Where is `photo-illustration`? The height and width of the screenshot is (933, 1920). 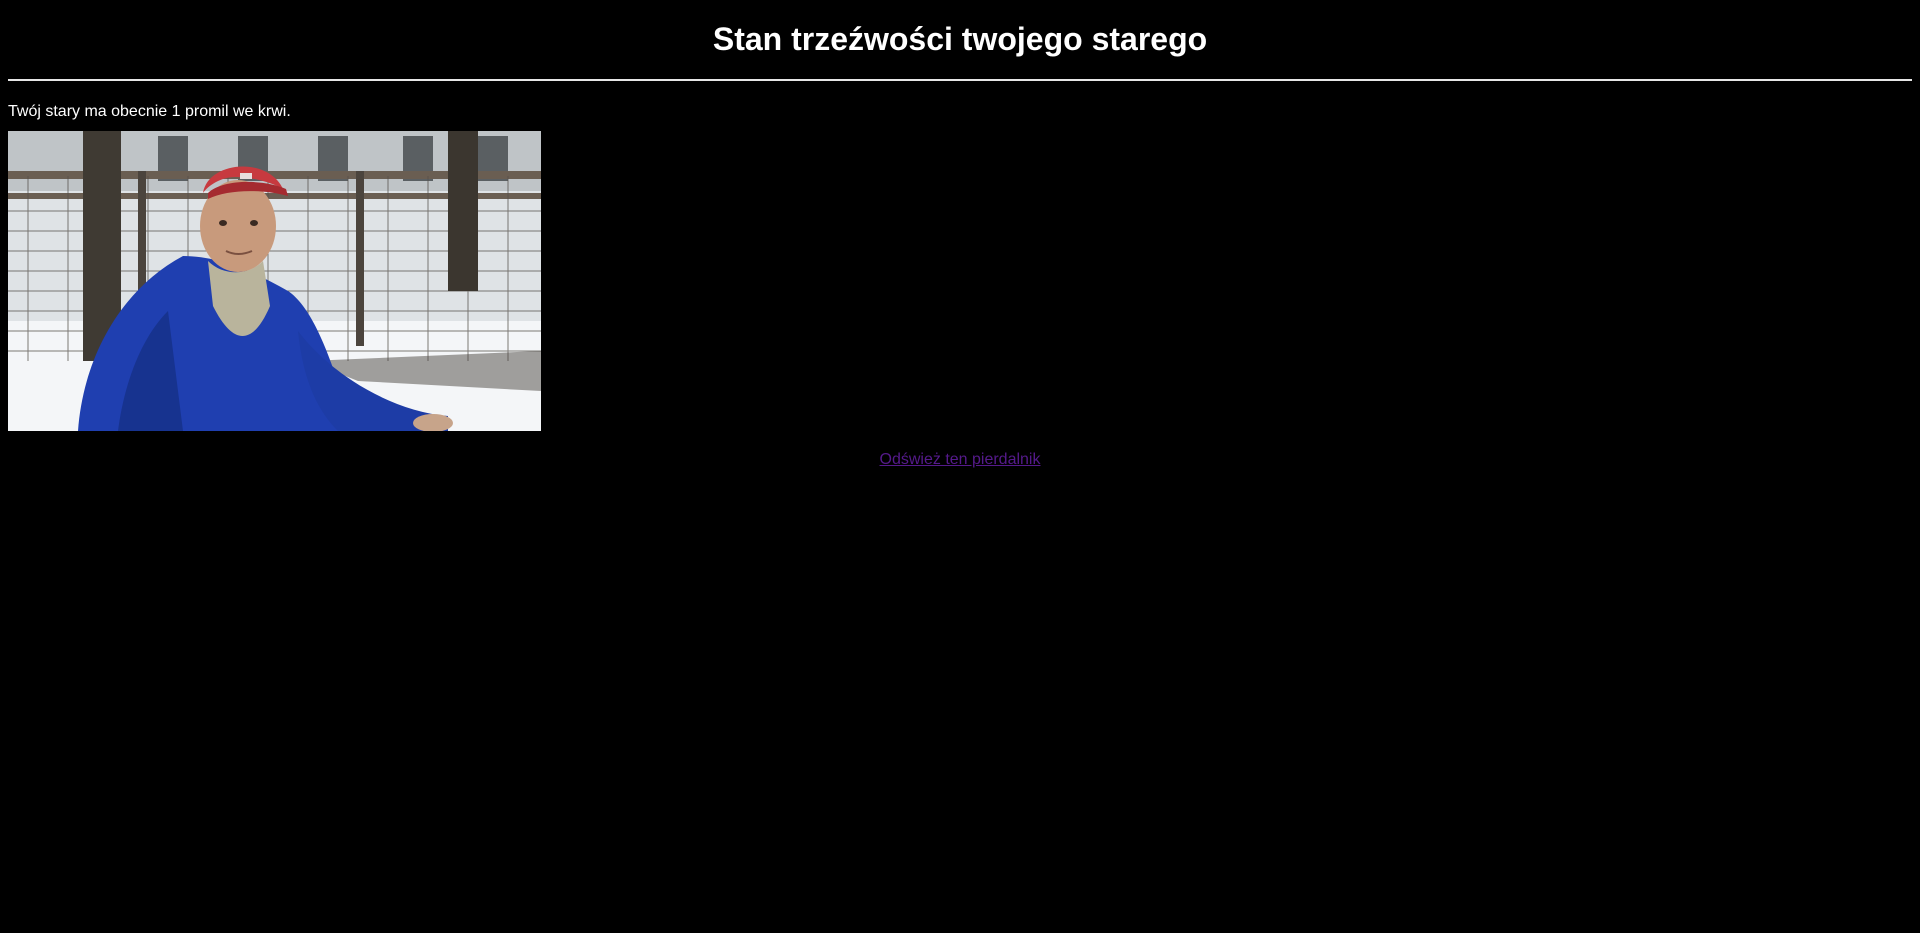
photo-illustration is located at coordinates (274, 281).